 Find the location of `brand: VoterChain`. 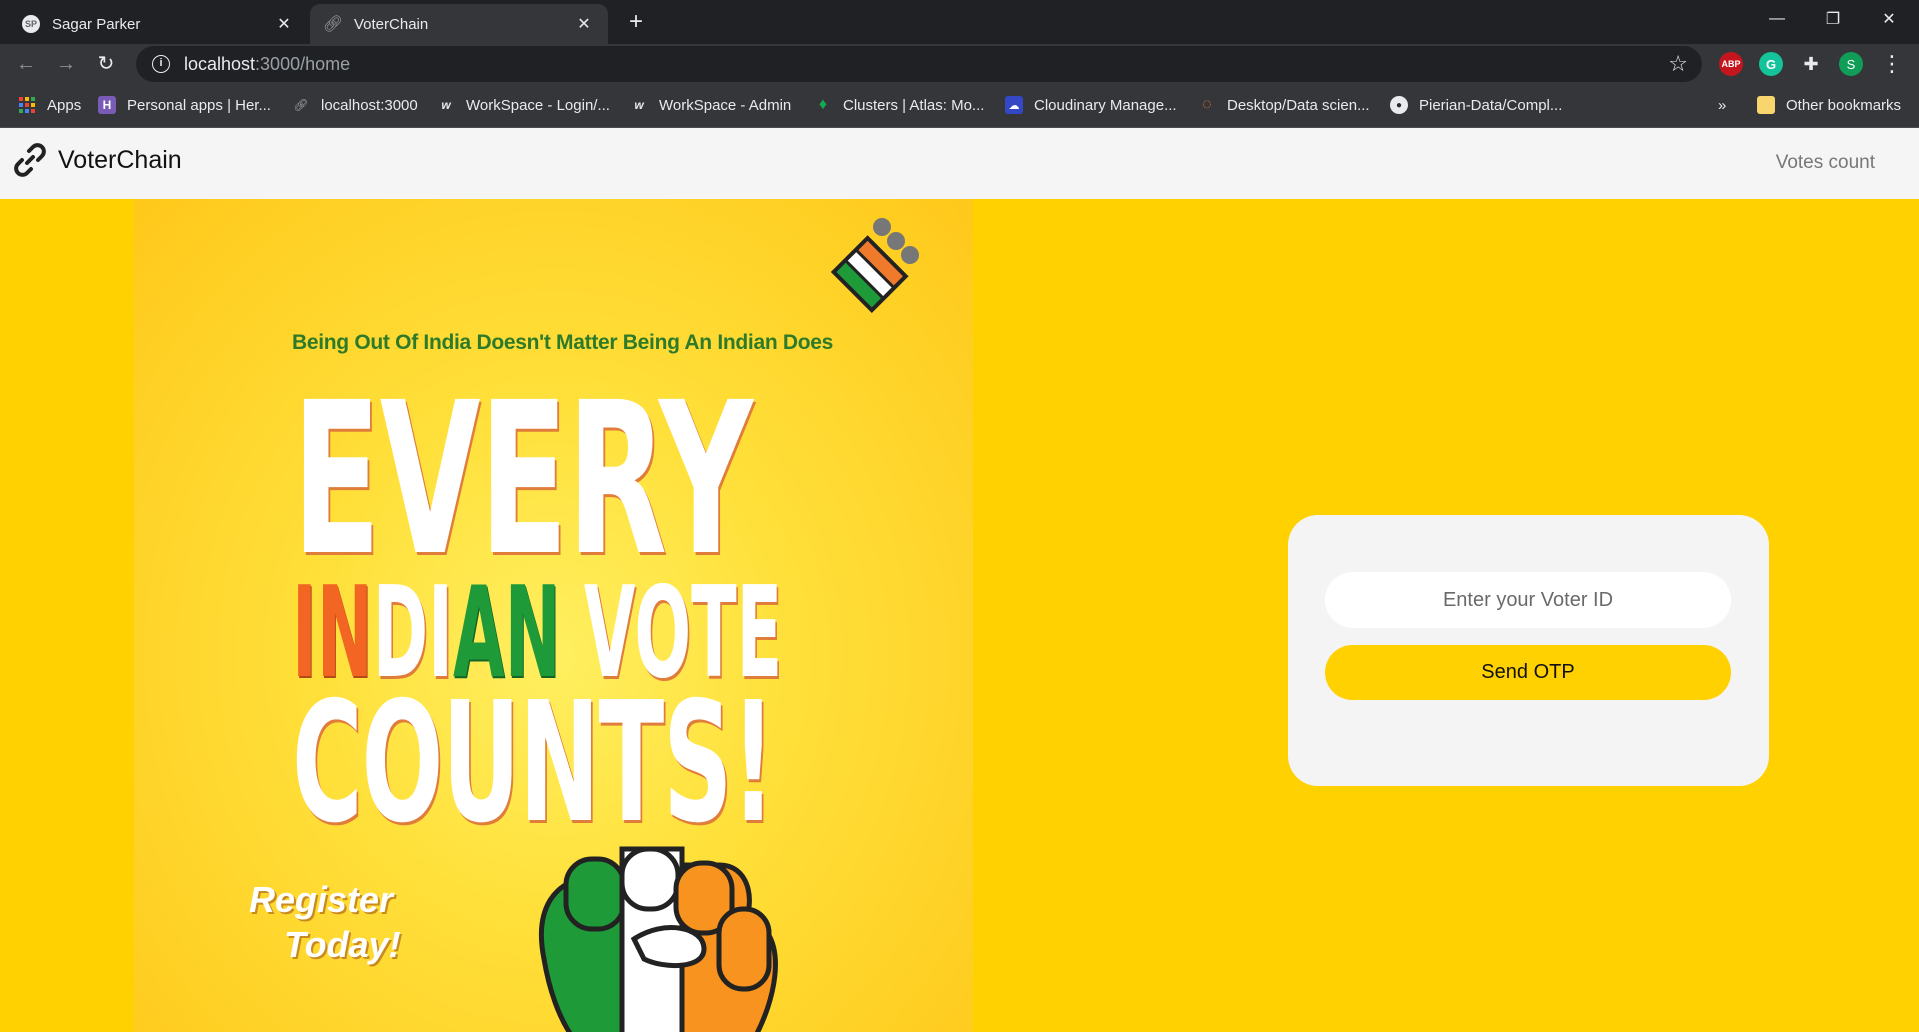

brand: VoterChain is located at coordinates (97, 160).